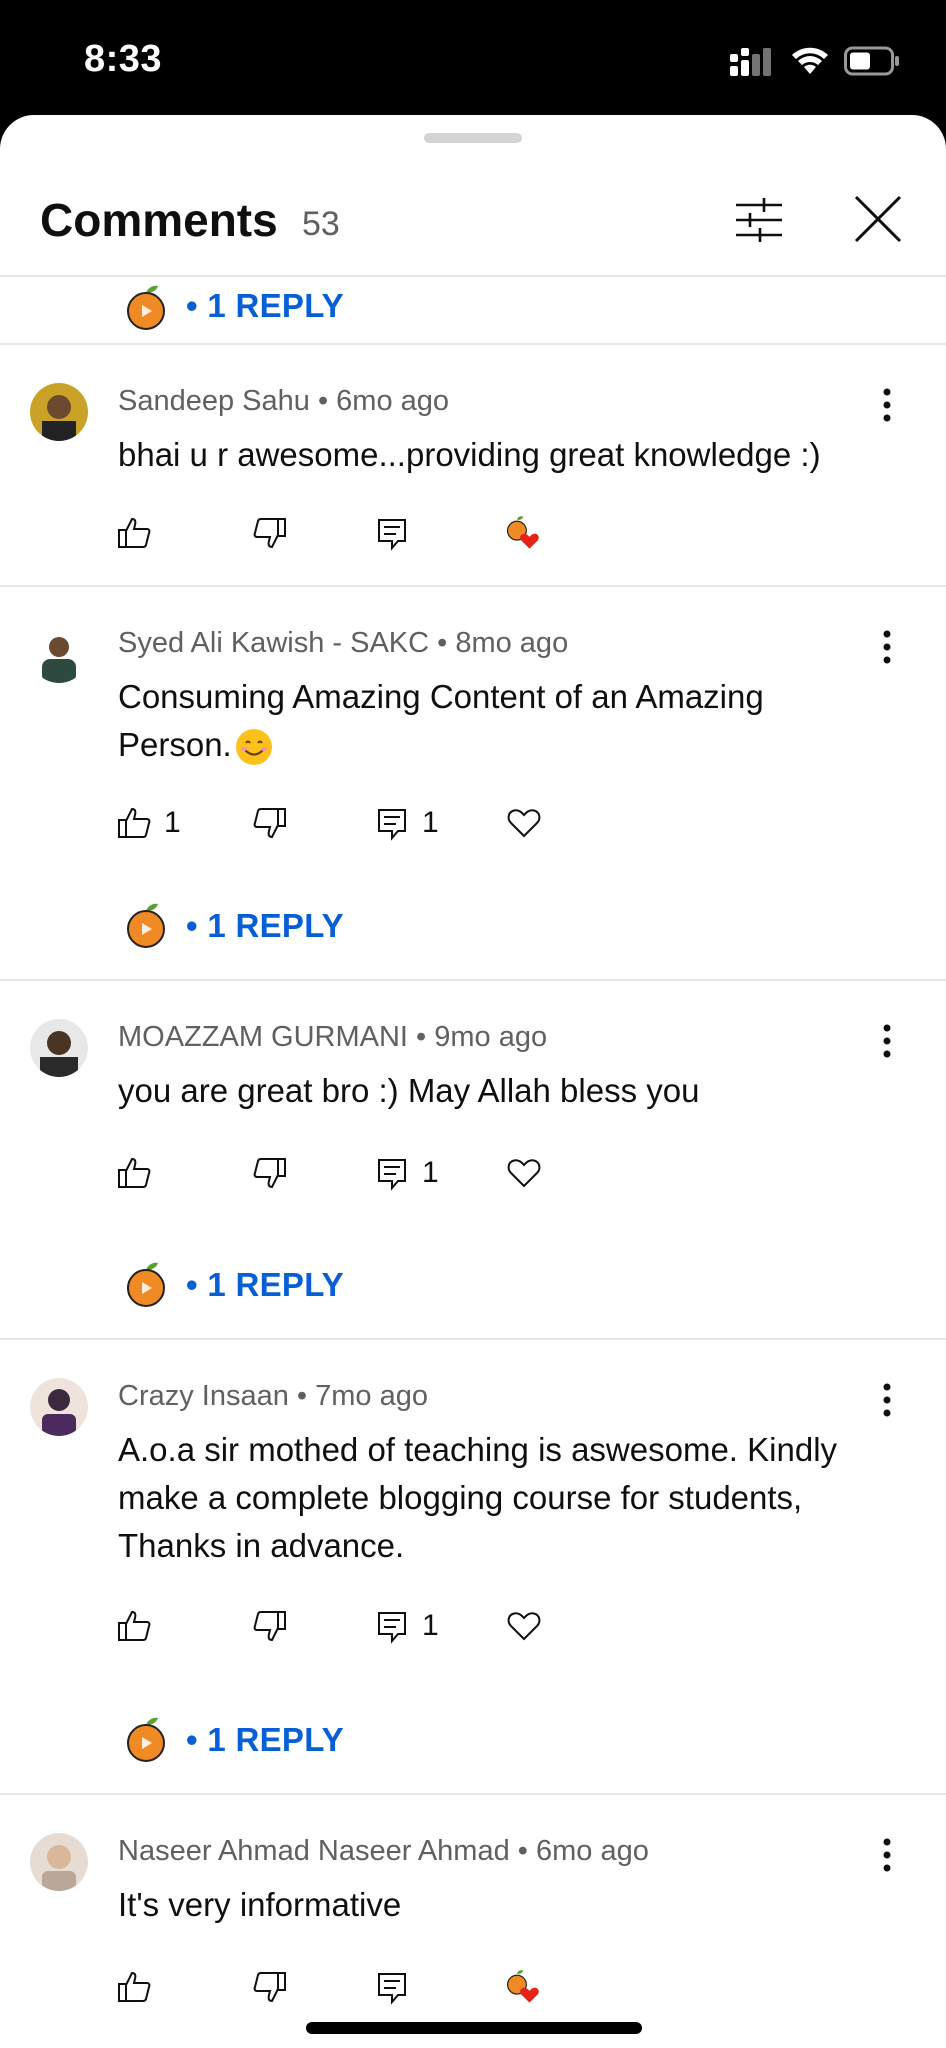 The height and width of the screenshot is (2048, 946). I want to click on home-indicator, so click(474, 2028).